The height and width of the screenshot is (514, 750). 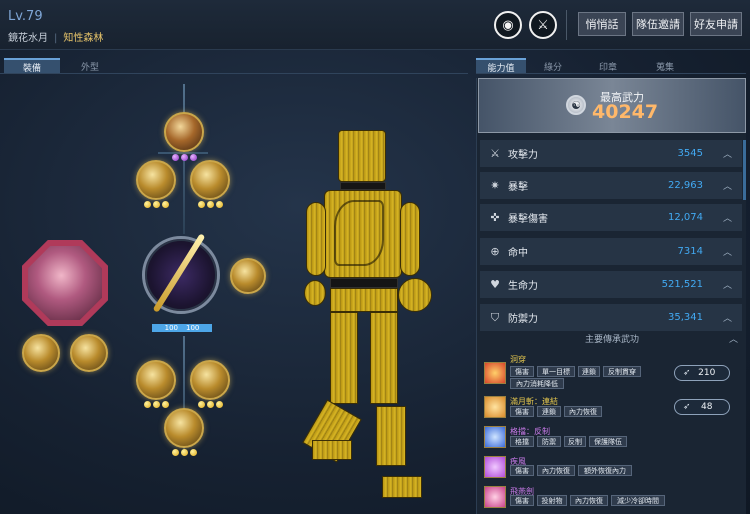 I want to click on stat-label: 生命力, so click(x=523, y=286).